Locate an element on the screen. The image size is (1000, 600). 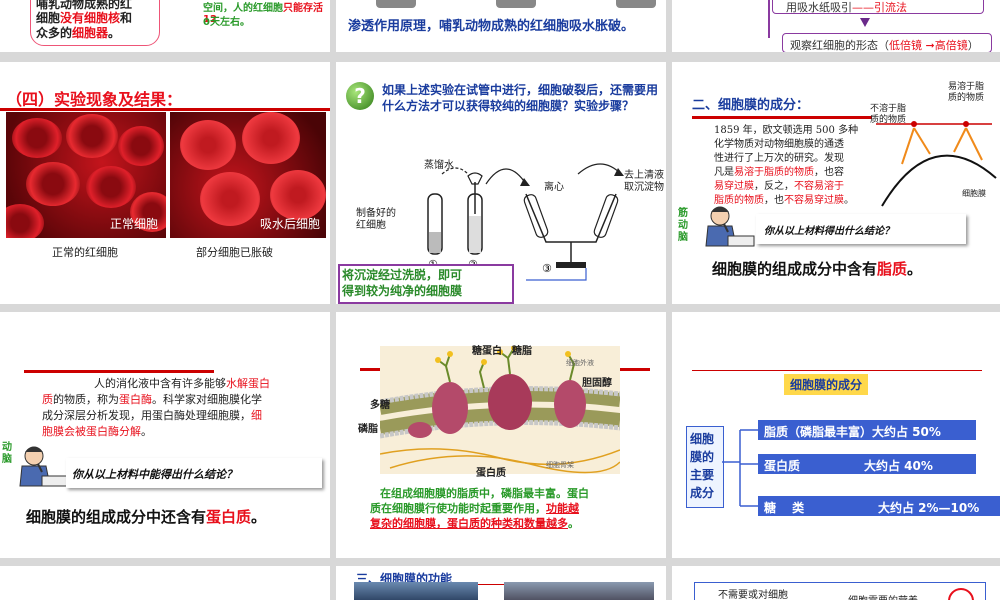
label-glycoprotein: 糖蛋白 is located at coordinates (487, 351).